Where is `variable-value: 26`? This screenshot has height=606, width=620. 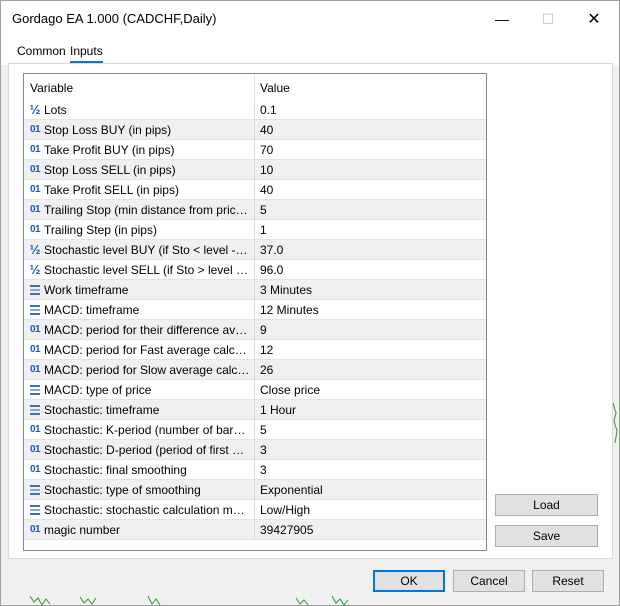
variable-value: 26 is located at coordinates (266, 370).